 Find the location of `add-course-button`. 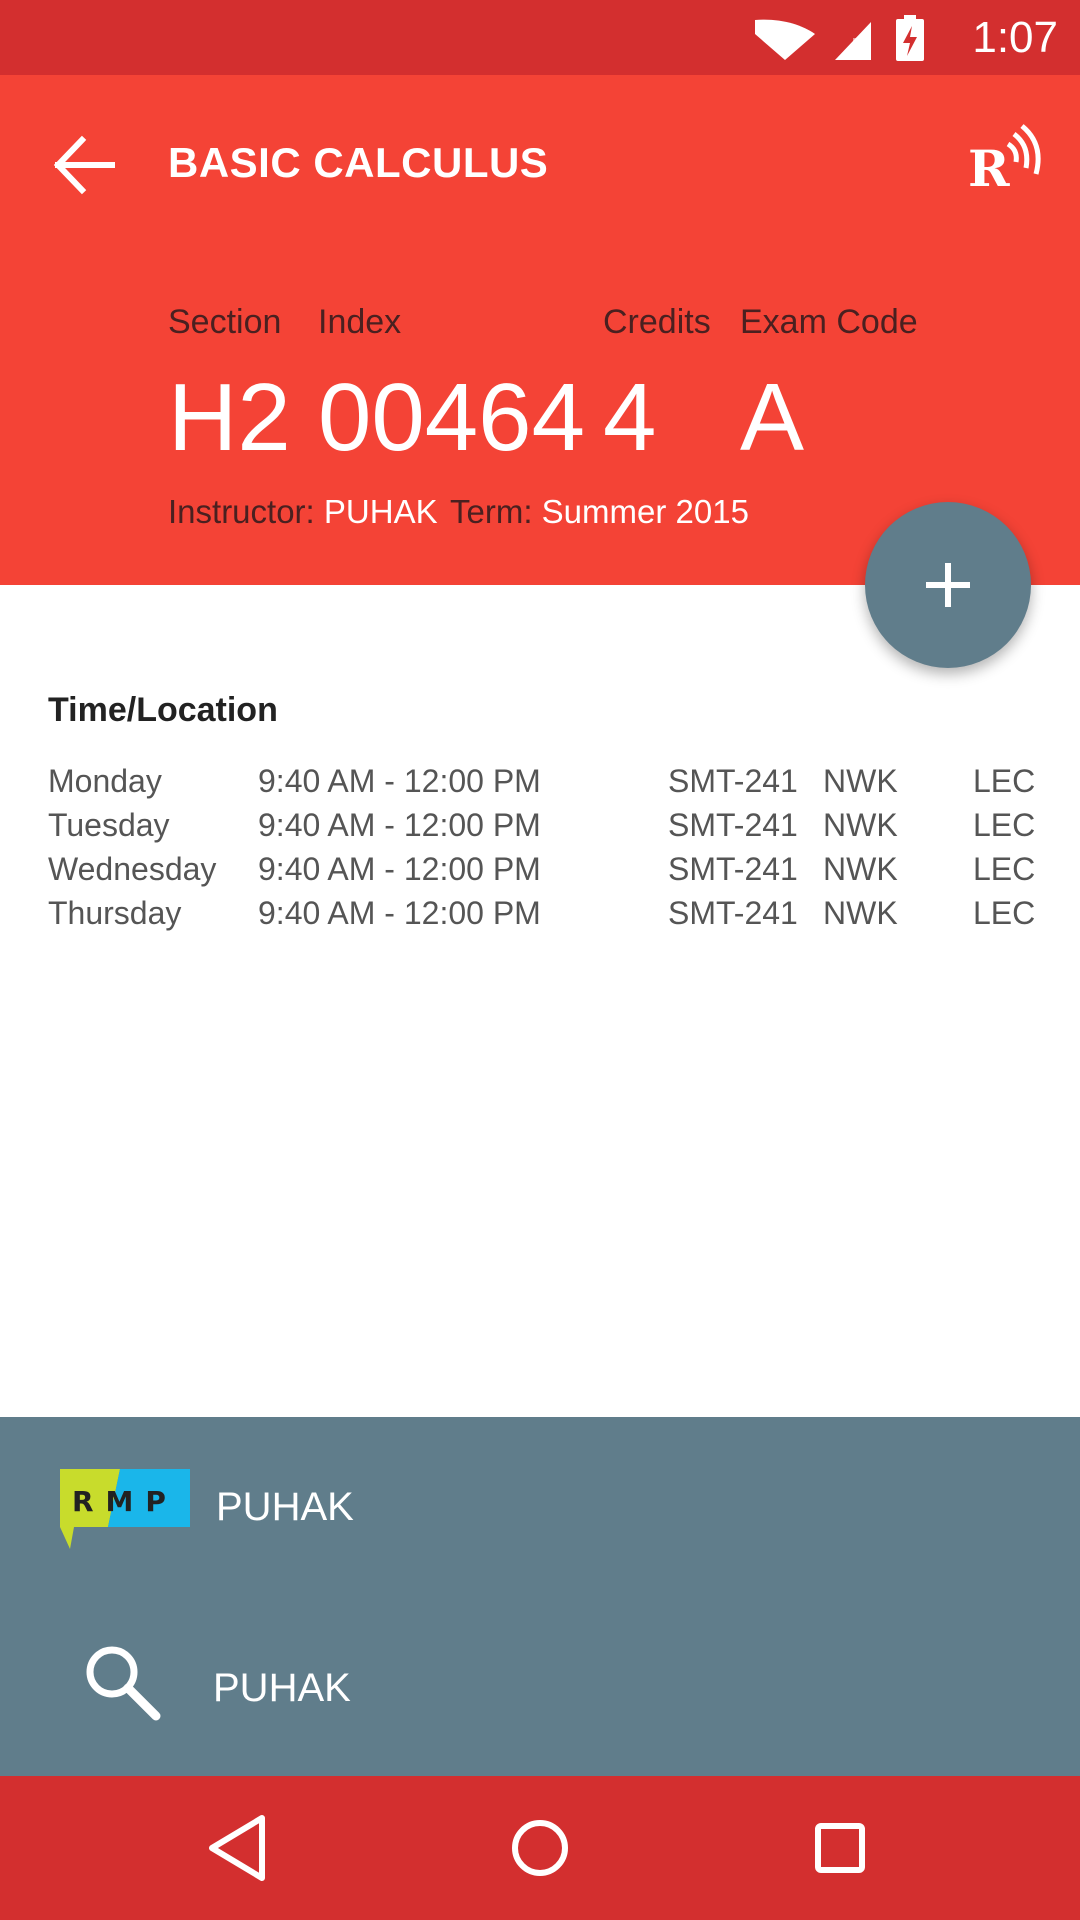

add-course-button is located at coordinates (948, 585).